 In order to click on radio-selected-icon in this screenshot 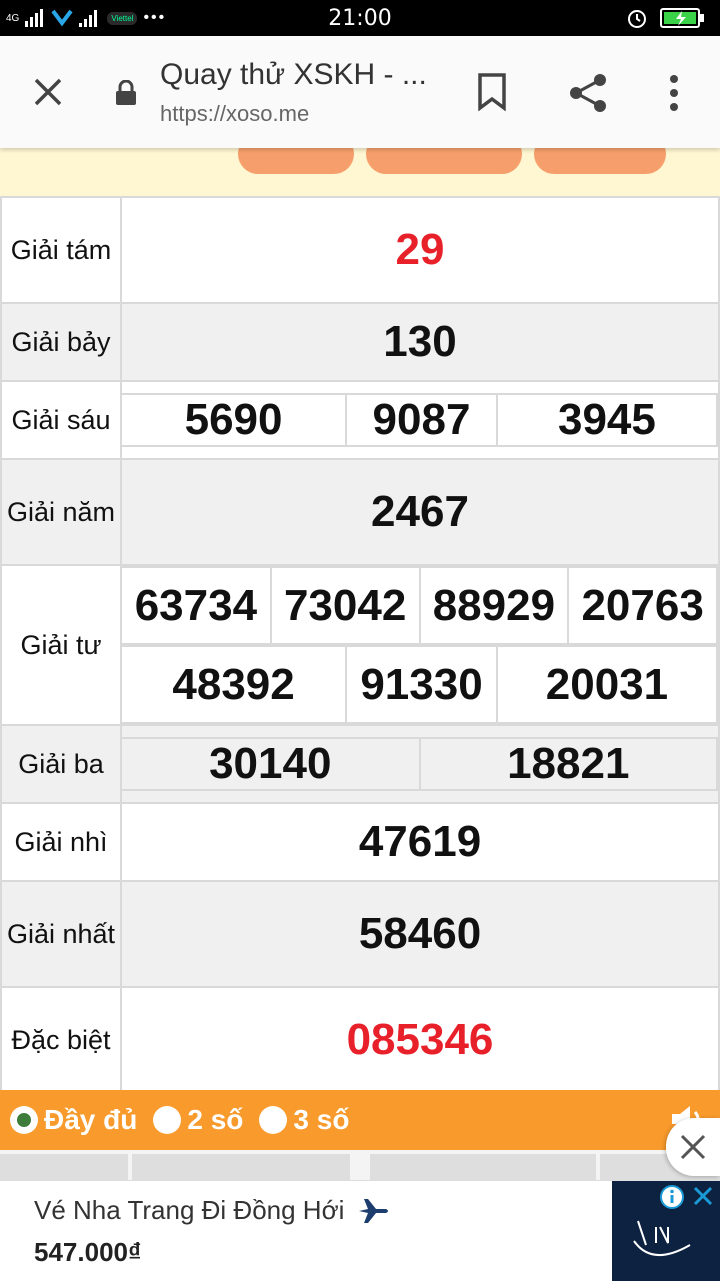, I will do `click(24, 1120)`.